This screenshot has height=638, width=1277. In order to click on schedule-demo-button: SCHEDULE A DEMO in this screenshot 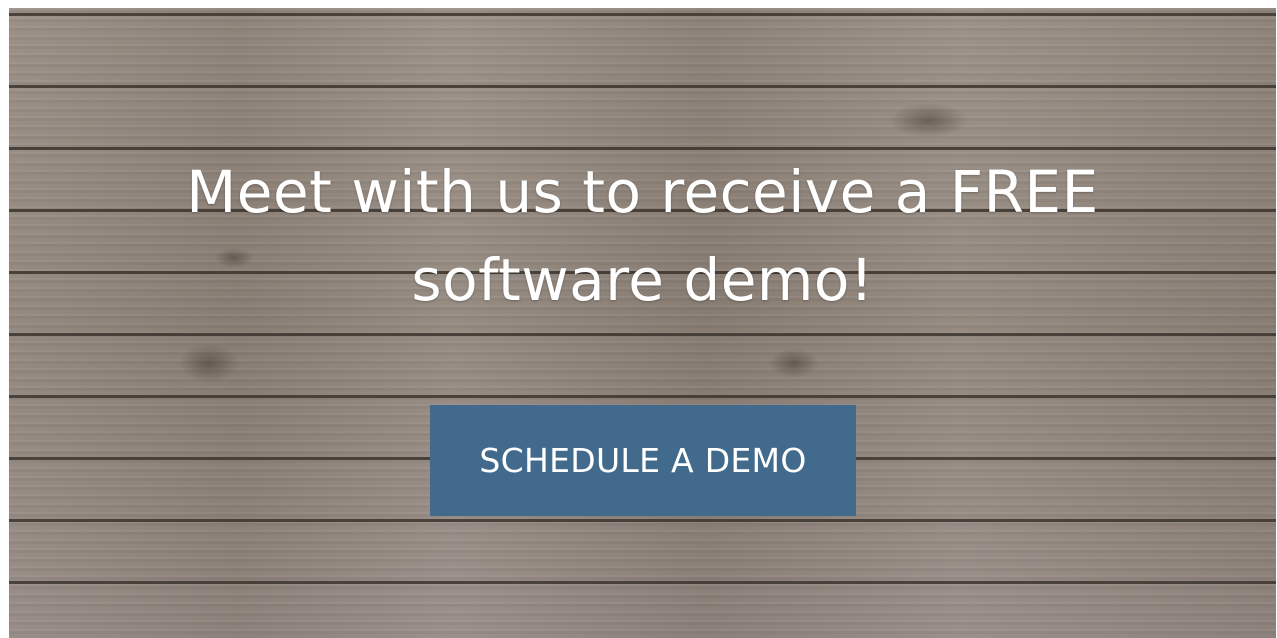, I will do `click(643, 460)`.